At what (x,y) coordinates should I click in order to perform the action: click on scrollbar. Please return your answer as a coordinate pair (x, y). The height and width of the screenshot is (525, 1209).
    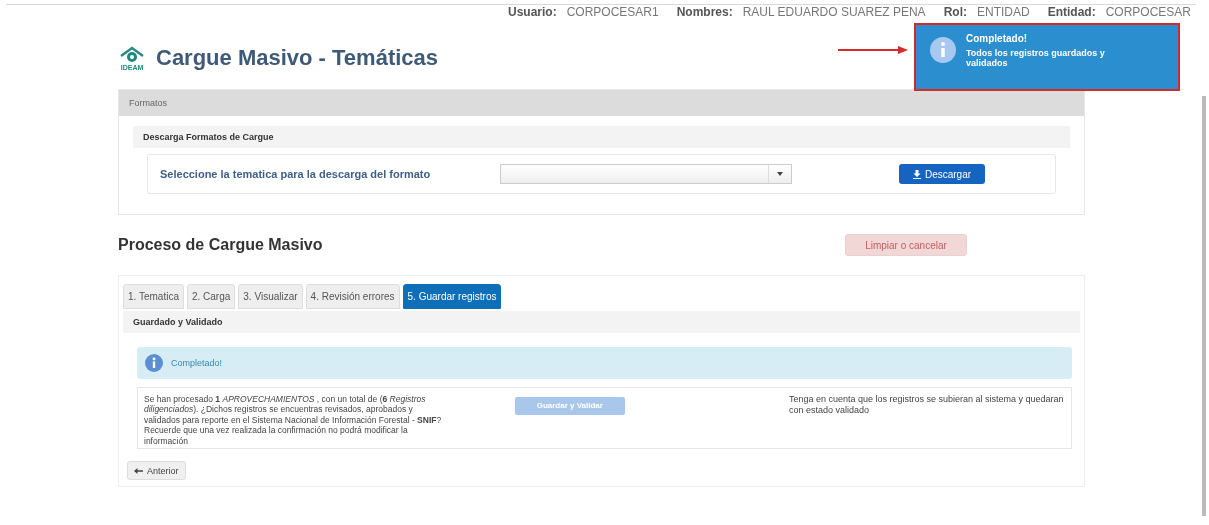
    Looking at the image, I should click on (1204, 306).